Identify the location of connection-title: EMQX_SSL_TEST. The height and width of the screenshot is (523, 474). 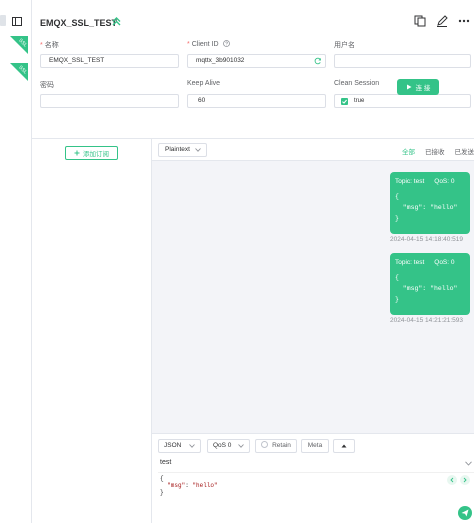
(79, 23).